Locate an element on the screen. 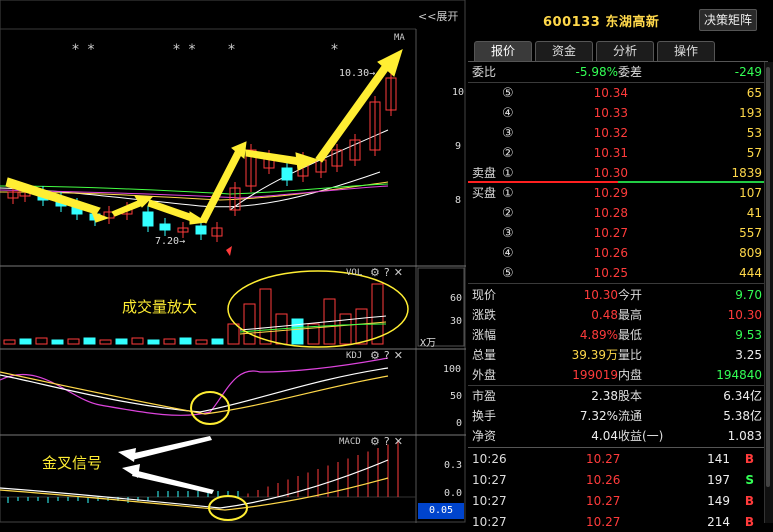  order-book-row: ③ 10.32 53 is located at coordinates (618, 133).